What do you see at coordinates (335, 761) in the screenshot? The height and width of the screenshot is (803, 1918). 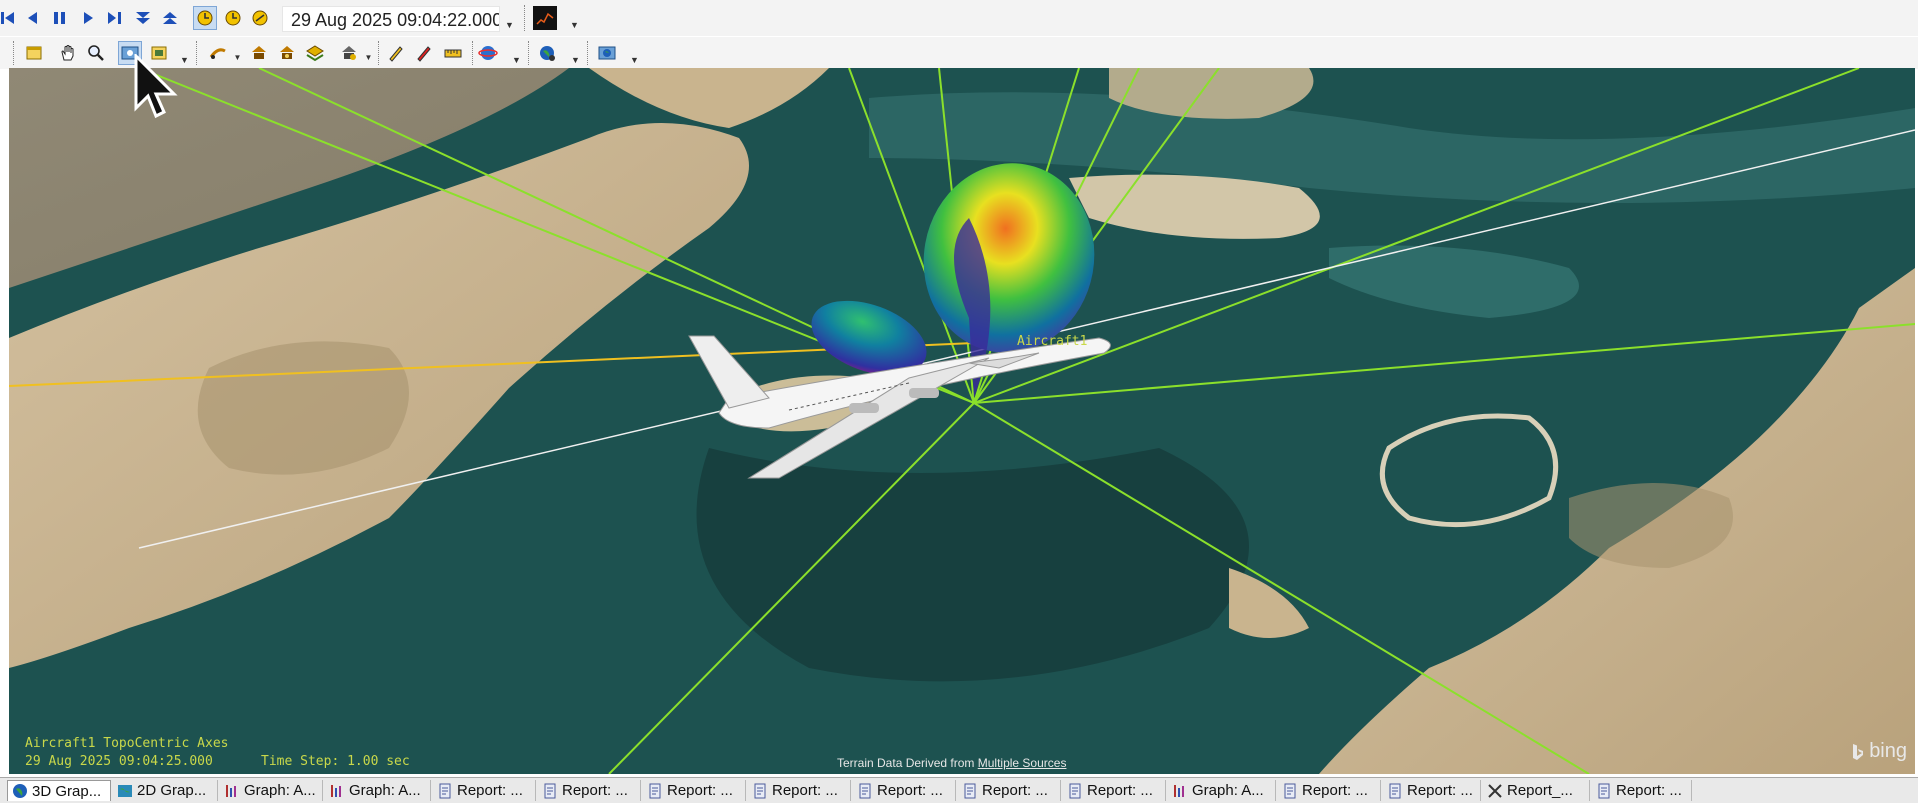 I see `time-step-label: Time Step: 1.00 sec` at bounding box center [335, 761].